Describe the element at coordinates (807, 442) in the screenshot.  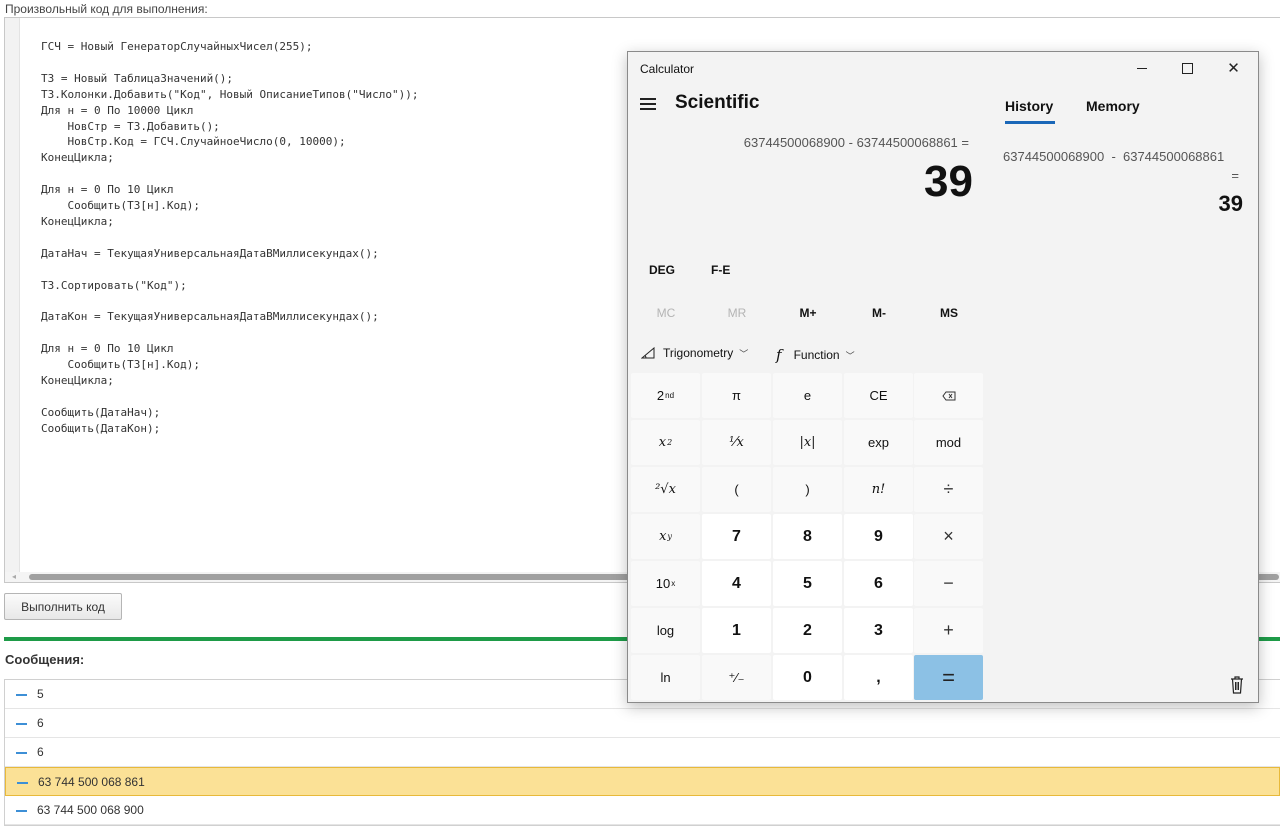
I see `abs-key: |x|` at that location.